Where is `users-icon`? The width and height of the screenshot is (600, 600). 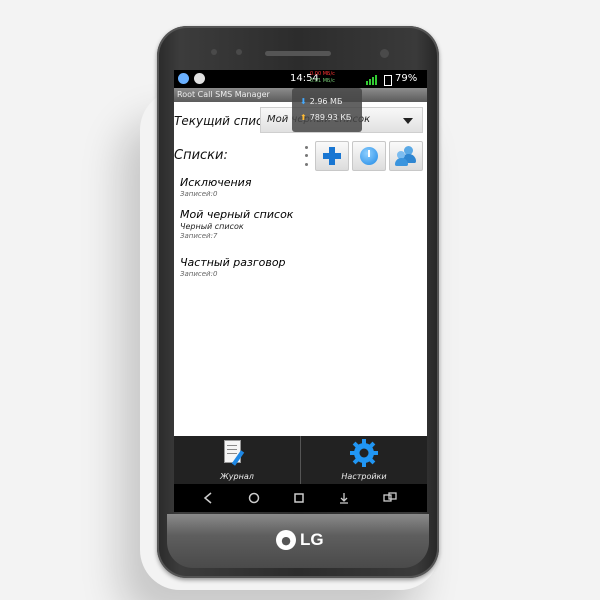
users-icon is located at coordinates (406, 156).